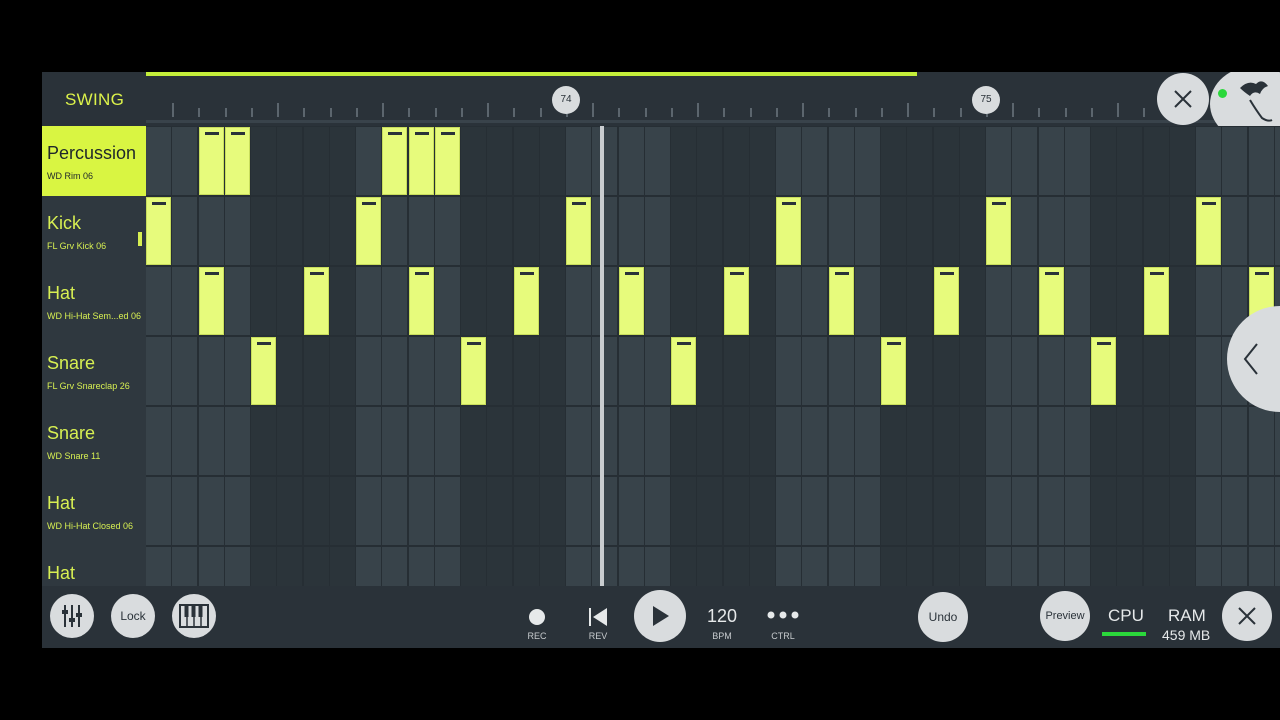 This screenshot has height=720, width=1280. I want to click on lock-button: Lock, so click(133, 616).